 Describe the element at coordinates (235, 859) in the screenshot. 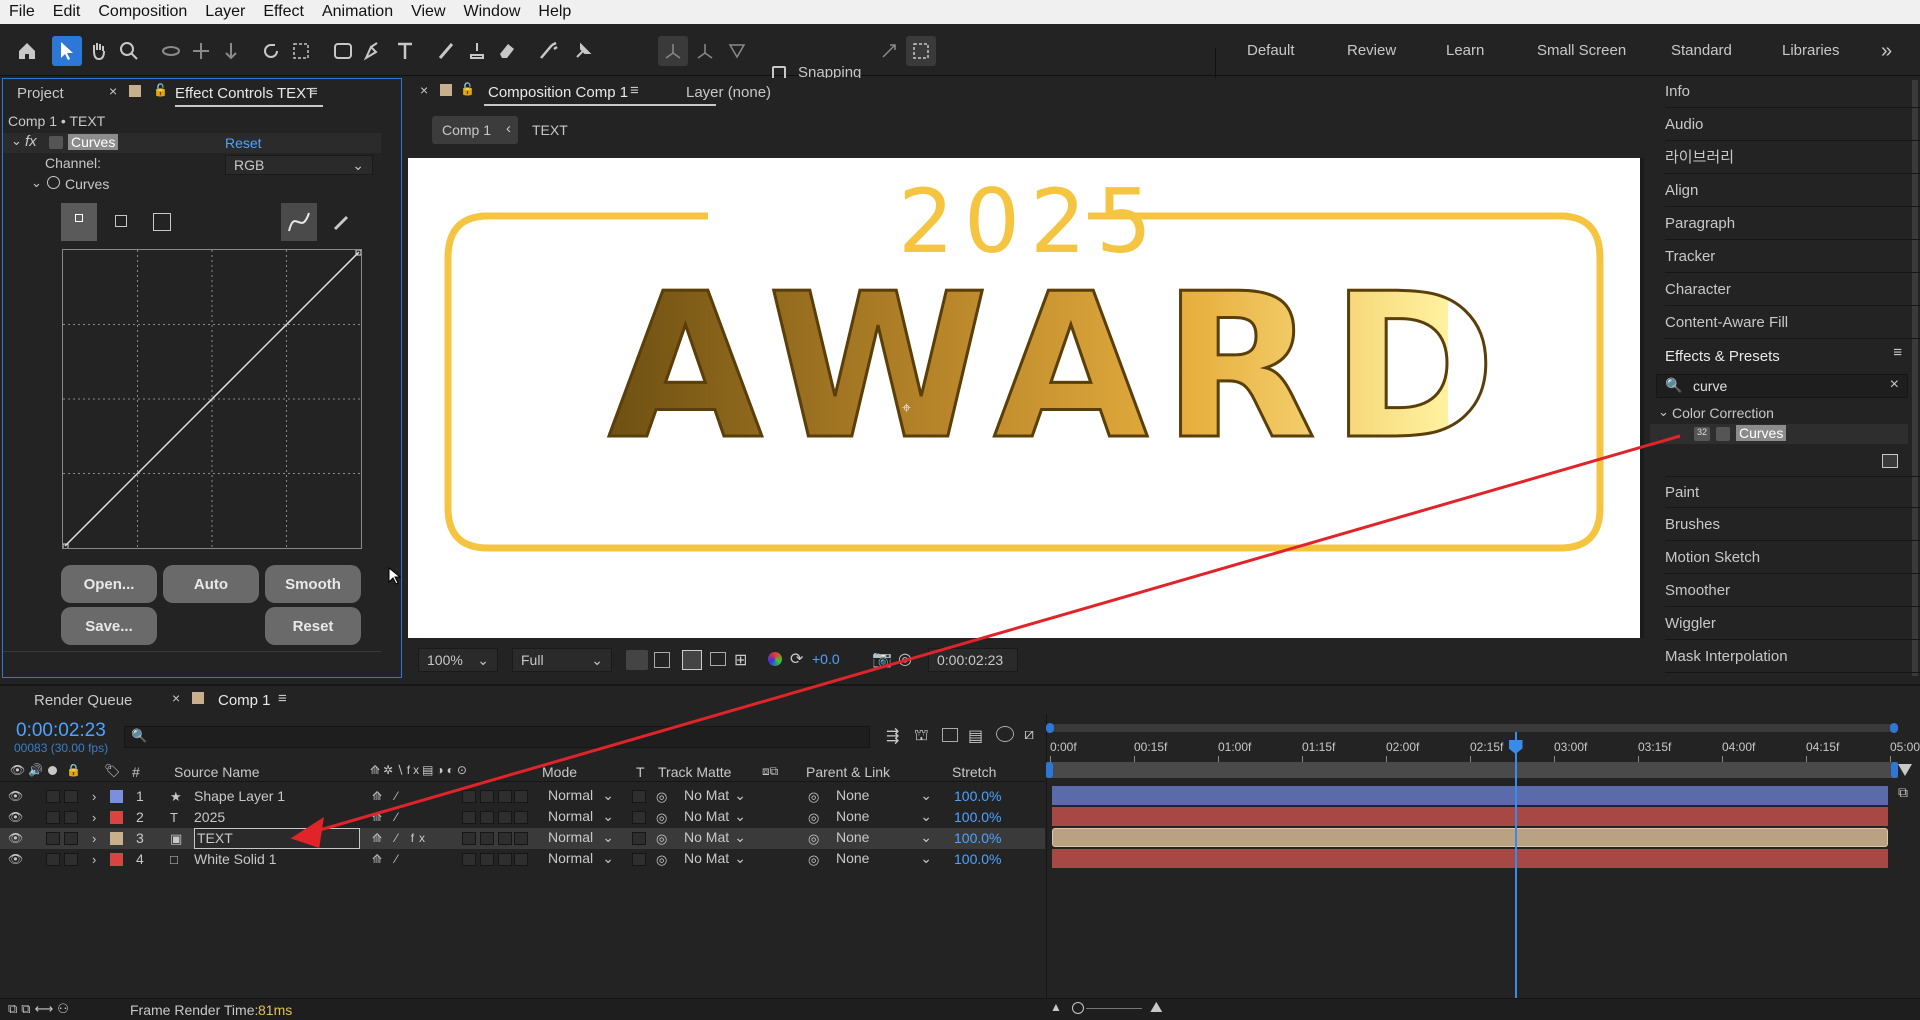

I see `layer-source-name: White Solid 1` at that location.